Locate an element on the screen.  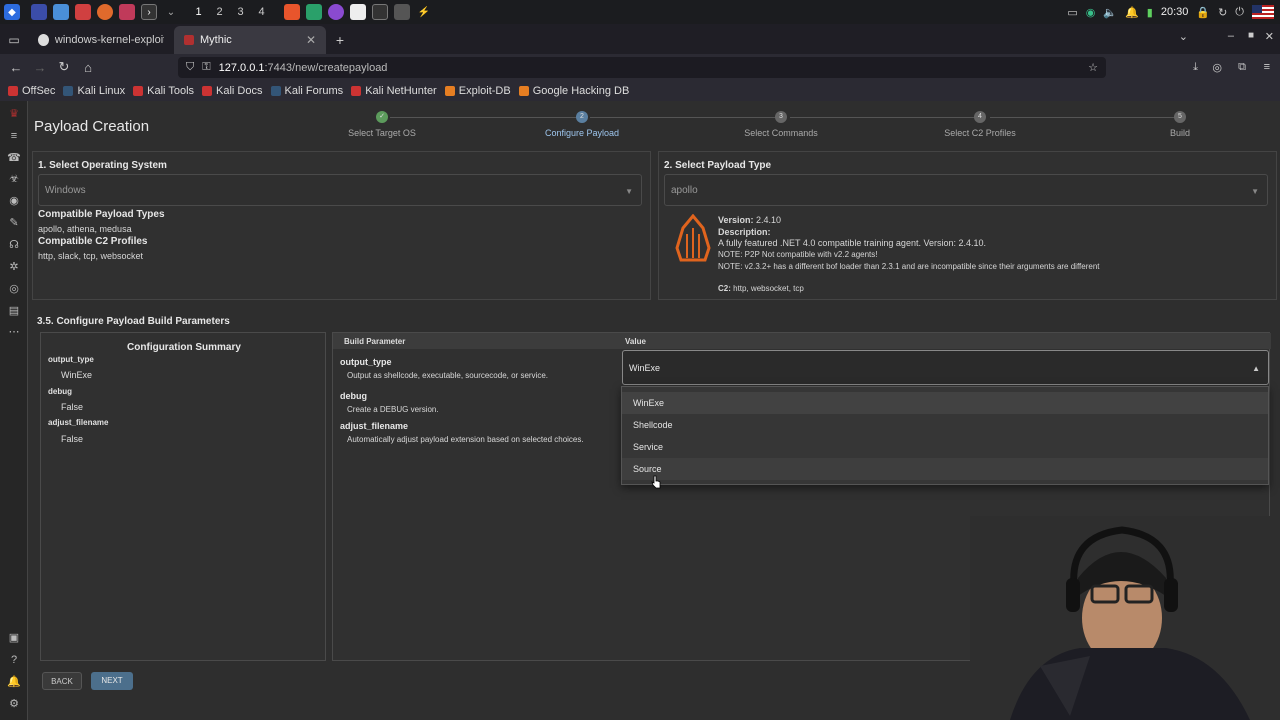
step-number: 4 is located at coordinates (980, 117).